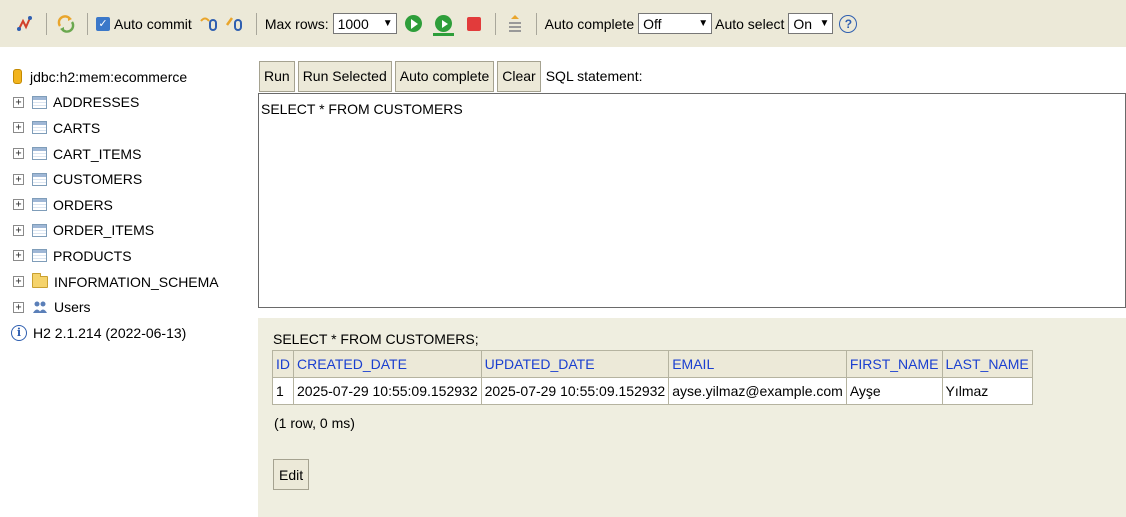  Describe the element at coordinates (136, 281) in the screenshot. I see `schema-name: INFORMATION_SCHEMA` at that location.